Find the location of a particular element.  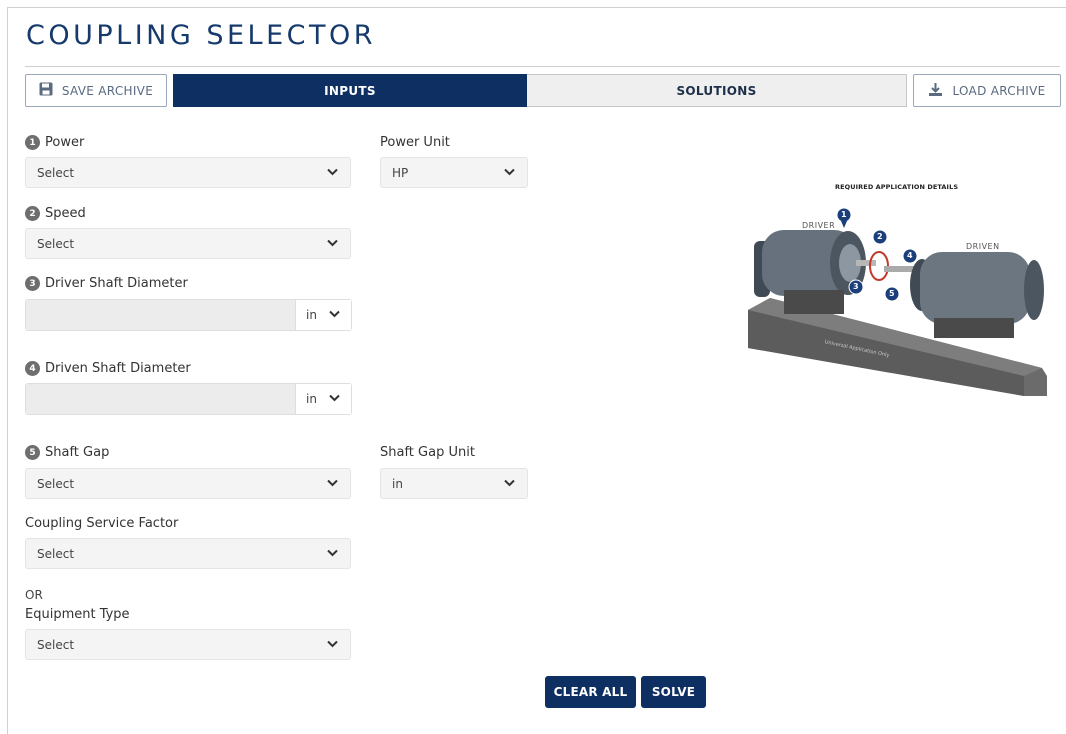

load-archive-button: LOAD ARCHIVE is located at coordinates (987, 90).